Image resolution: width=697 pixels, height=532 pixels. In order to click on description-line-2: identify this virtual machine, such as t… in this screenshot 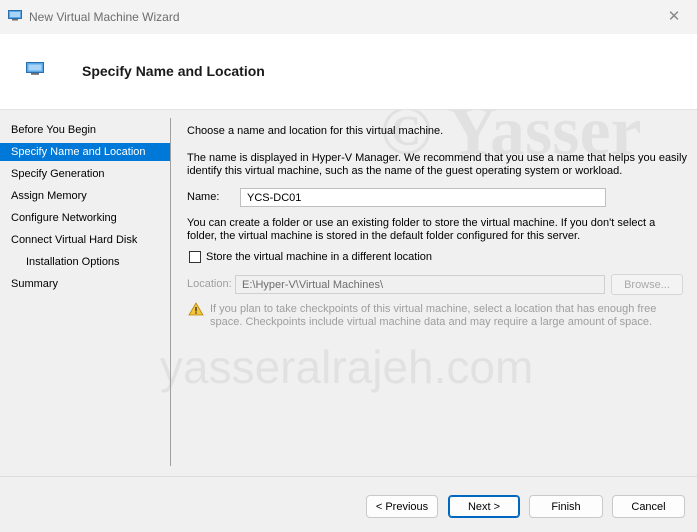, I will do `click(405, 171)`.